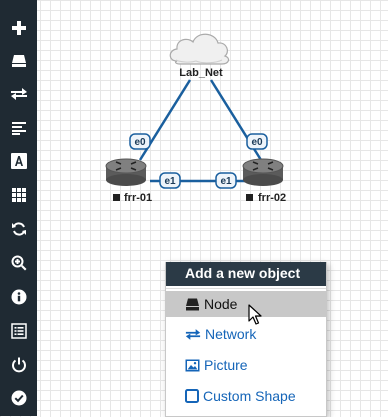  Describe the element at coordinates (138, 198) in the screenshot. I see `router-label: frr-01` at that location.